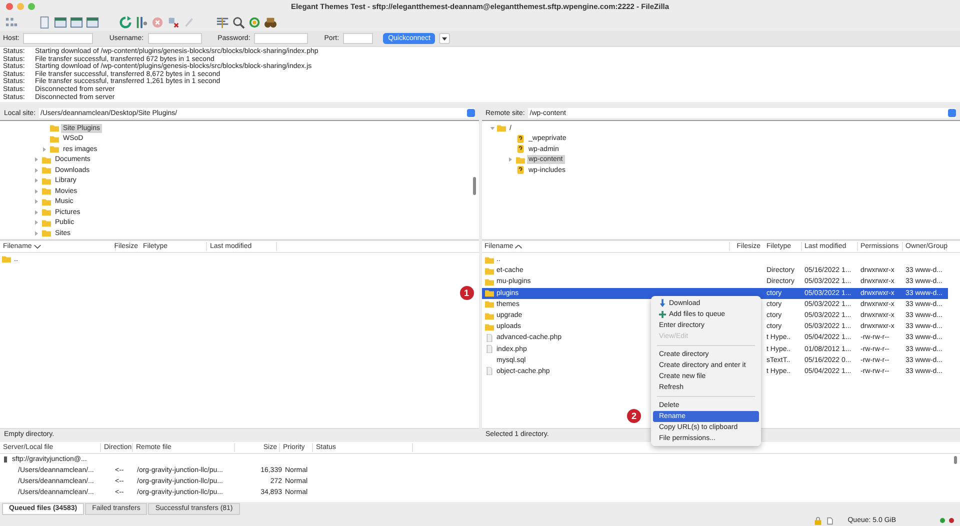 The image size is (960, 526). I want to click on filter-icon, so click(141, 22).